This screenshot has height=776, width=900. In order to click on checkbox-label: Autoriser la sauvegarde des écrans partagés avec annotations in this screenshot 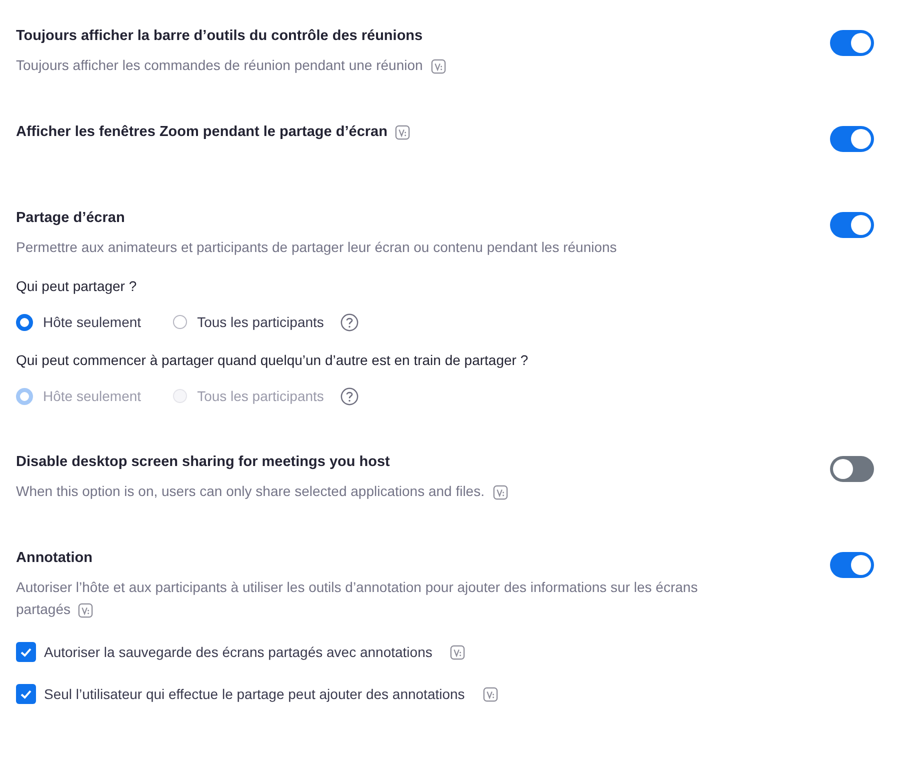, I will do `click(238, 652)`.